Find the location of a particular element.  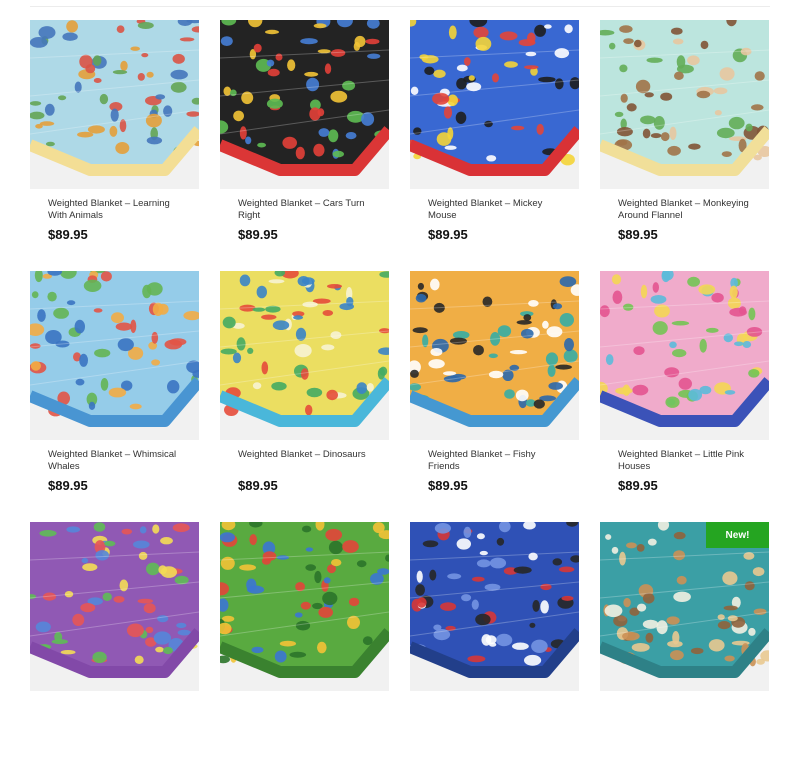

product-card: New! is located at coordinates (684, 647).